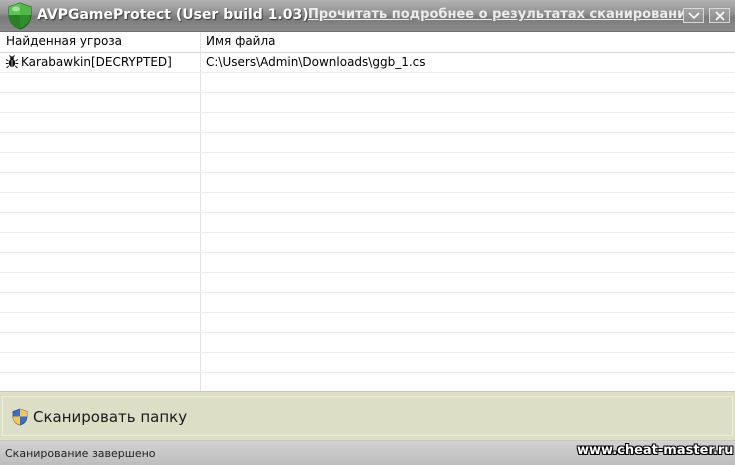 This screenshot has height=465, width=735. Describe the element at coordinates (316, 62) in the screenshot. I see `filename-cell: C:\Users\Admin\Downloads\ggb_1.cs` at that location.